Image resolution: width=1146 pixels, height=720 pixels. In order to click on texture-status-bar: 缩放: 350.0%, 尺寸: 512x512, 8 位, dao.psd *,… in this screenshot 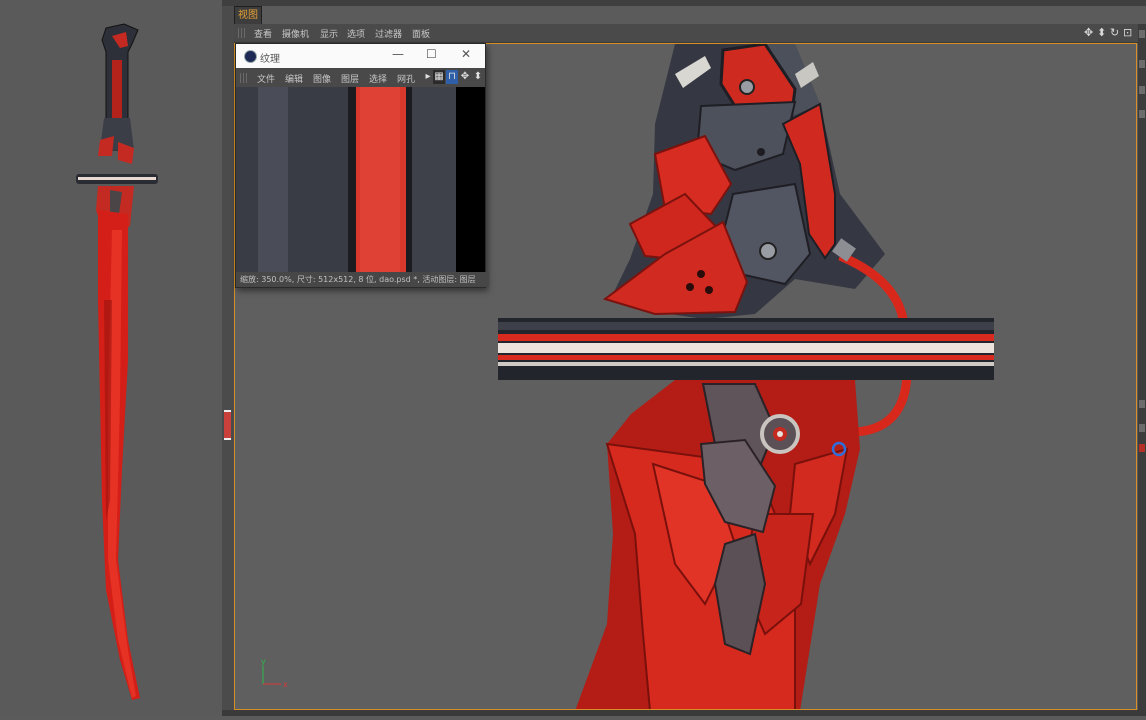, I will do `click(362, 279)`.